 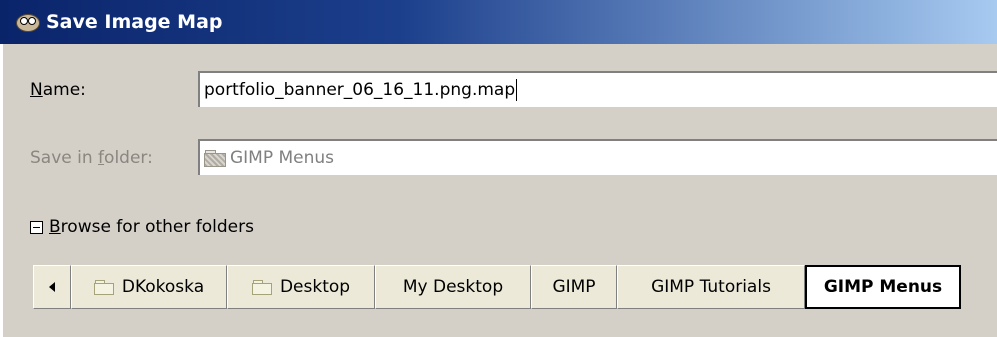 What do you see at coordinates (134, 22) in the screenshot?
I see `window-title: Save Image Map` at bounding box center [134, 22].